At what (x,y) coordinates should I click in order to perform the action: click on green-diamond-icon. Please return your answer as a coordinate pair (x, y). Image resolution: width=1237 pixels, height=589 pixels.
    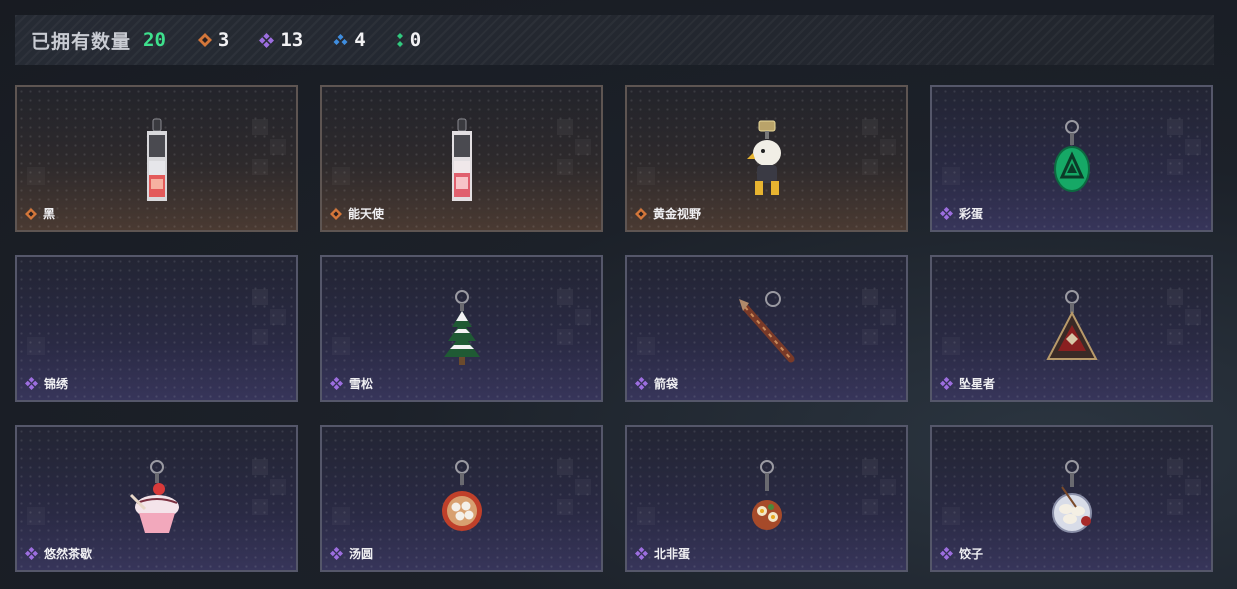
    Looking at the image, I should click on (399, 40).